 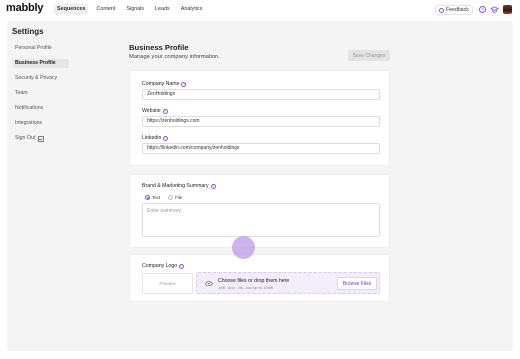 I want to click on website-label-text: Website, so click(x=151, y=111).